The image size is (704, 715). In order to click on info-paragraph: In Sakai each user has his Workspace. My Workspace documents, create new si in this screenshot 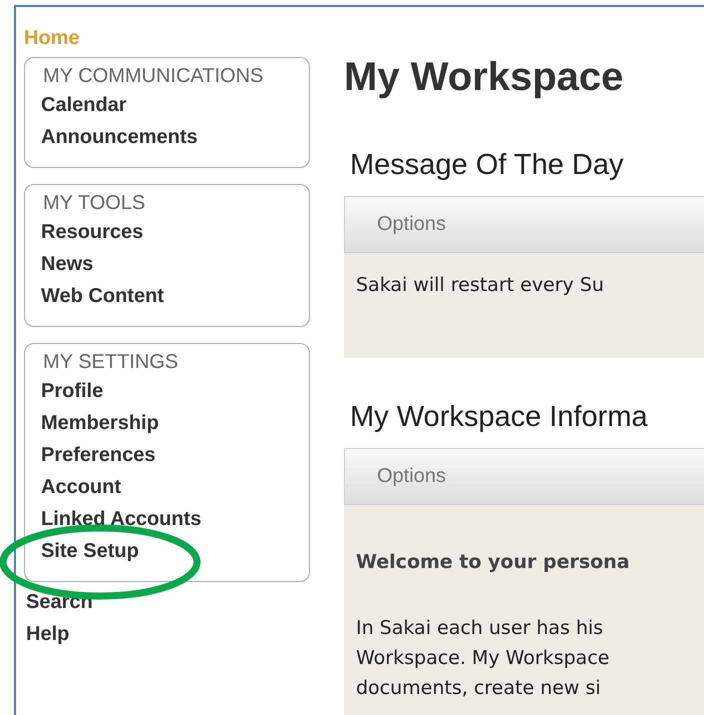, I will do `click(483, 658)`.